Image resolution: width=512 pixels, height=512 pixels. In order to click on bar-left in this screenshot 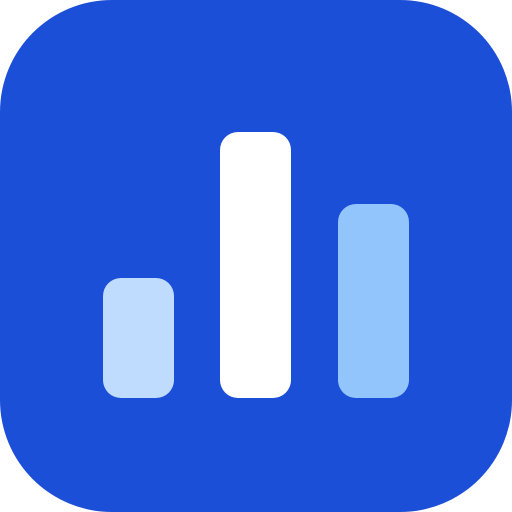, I will do `click(138, 338)`.